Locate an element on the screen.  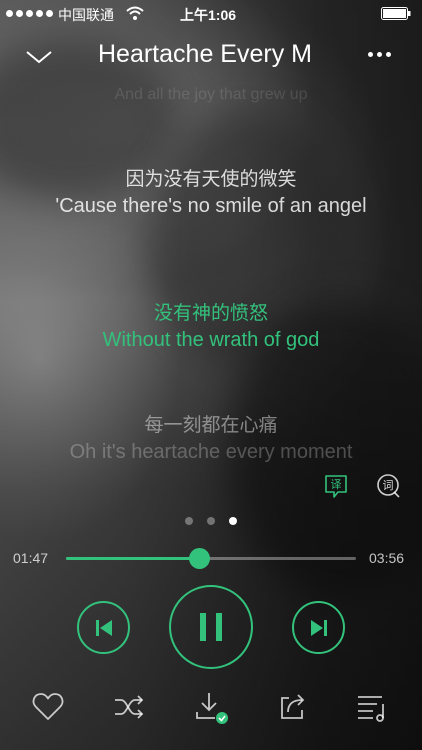
battery-icon is located at coordinates (396, 13).